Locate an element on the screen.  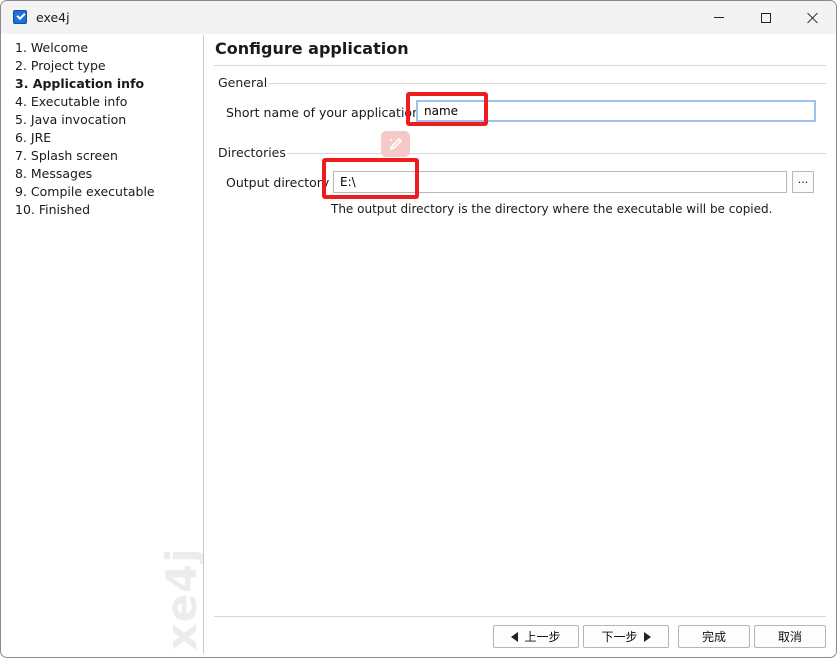
minimize-icon is located at coordinates (719, 17).